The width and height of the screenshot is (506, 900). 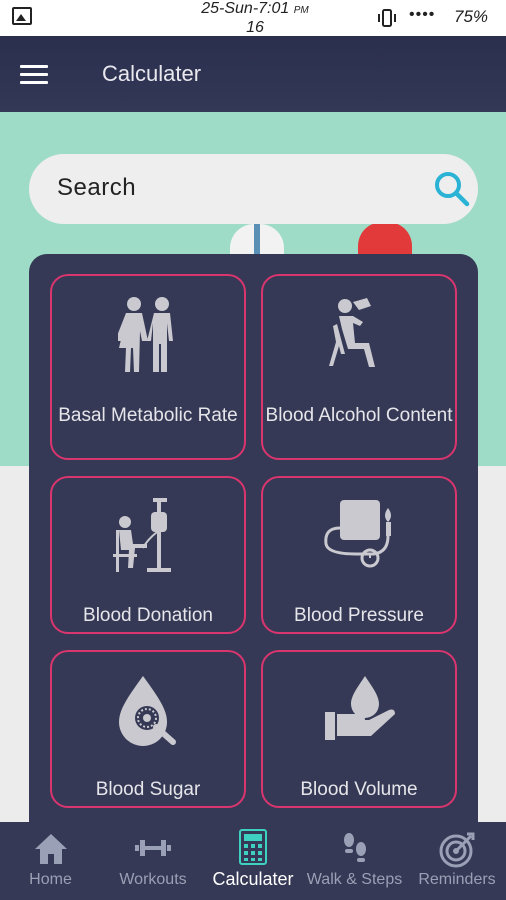 I want to click on hamburger-icon, so click(x=34, y=75).